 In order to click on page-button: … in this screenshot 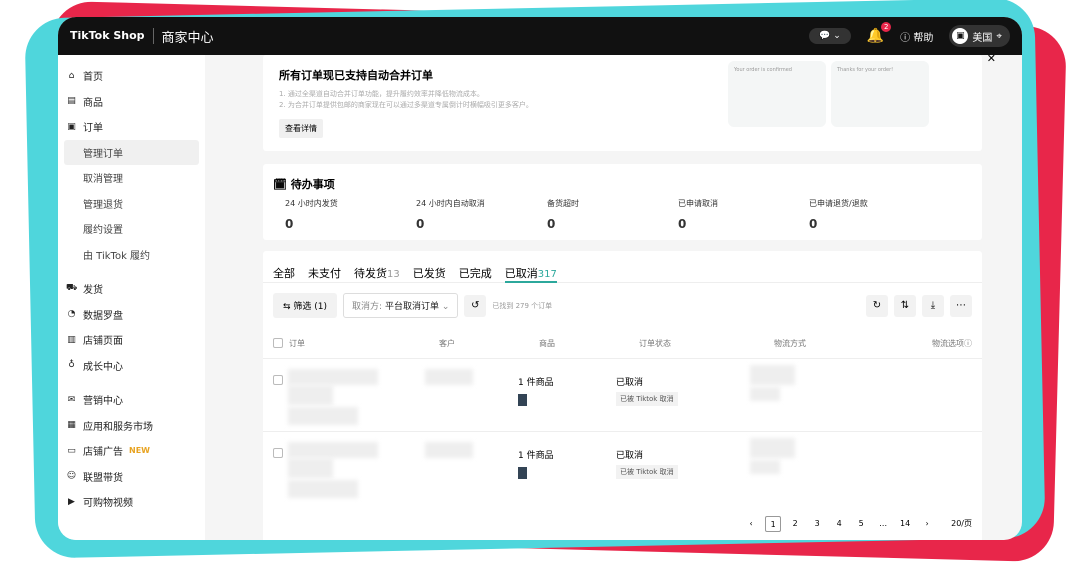, I will do `click(883, 524)`.